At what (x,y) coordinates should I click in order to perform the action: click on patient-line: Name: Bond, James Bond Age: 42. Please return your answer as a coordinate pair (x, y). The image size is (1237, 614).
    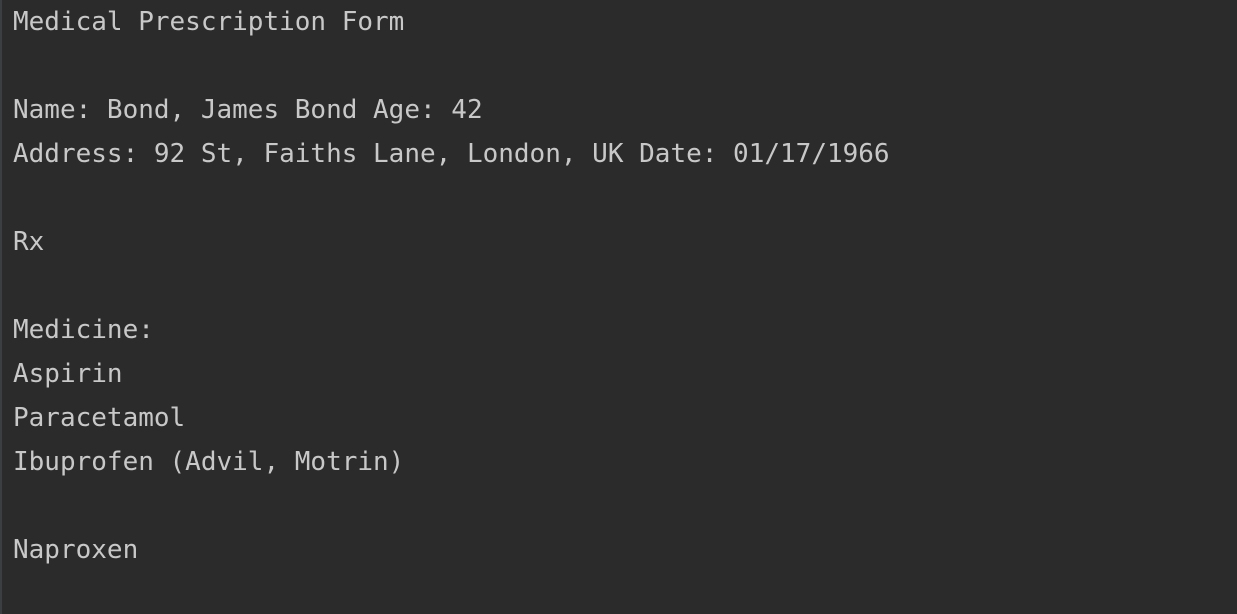
    Looking at the image, I should click on (248, 110).